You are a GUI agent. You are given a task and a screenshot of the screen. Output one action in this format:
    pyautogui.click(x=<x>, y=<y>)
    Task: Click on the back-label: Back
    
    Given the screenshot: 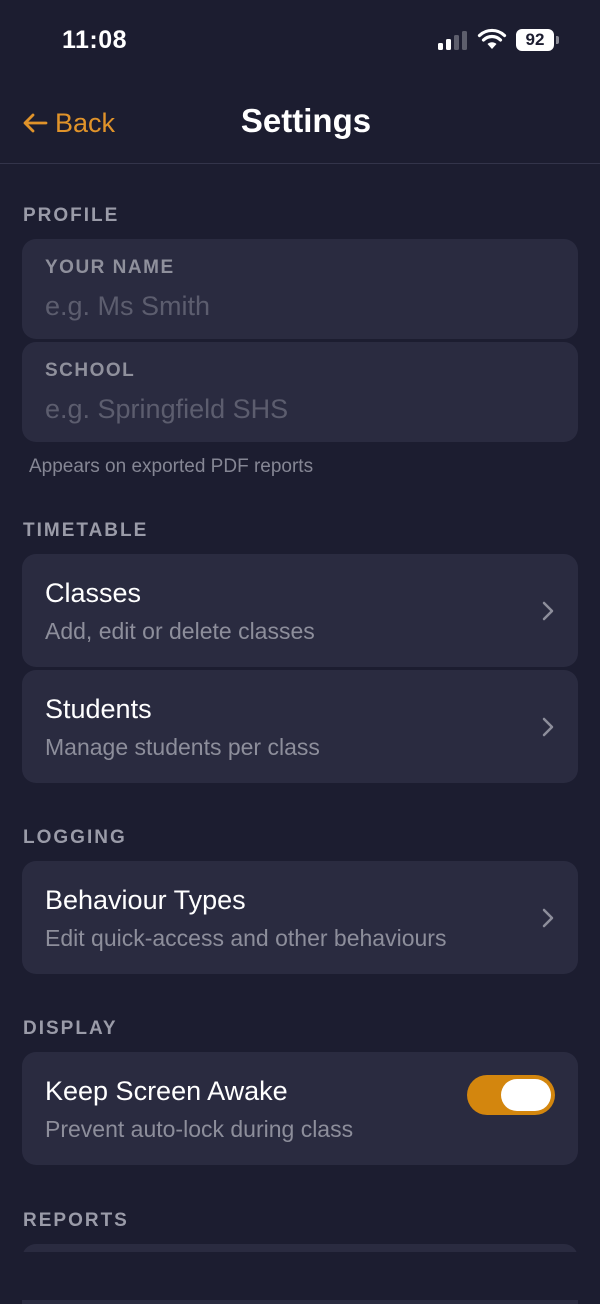 What is the action you would take?
    pyautogui.click(x=85, y=122)
    